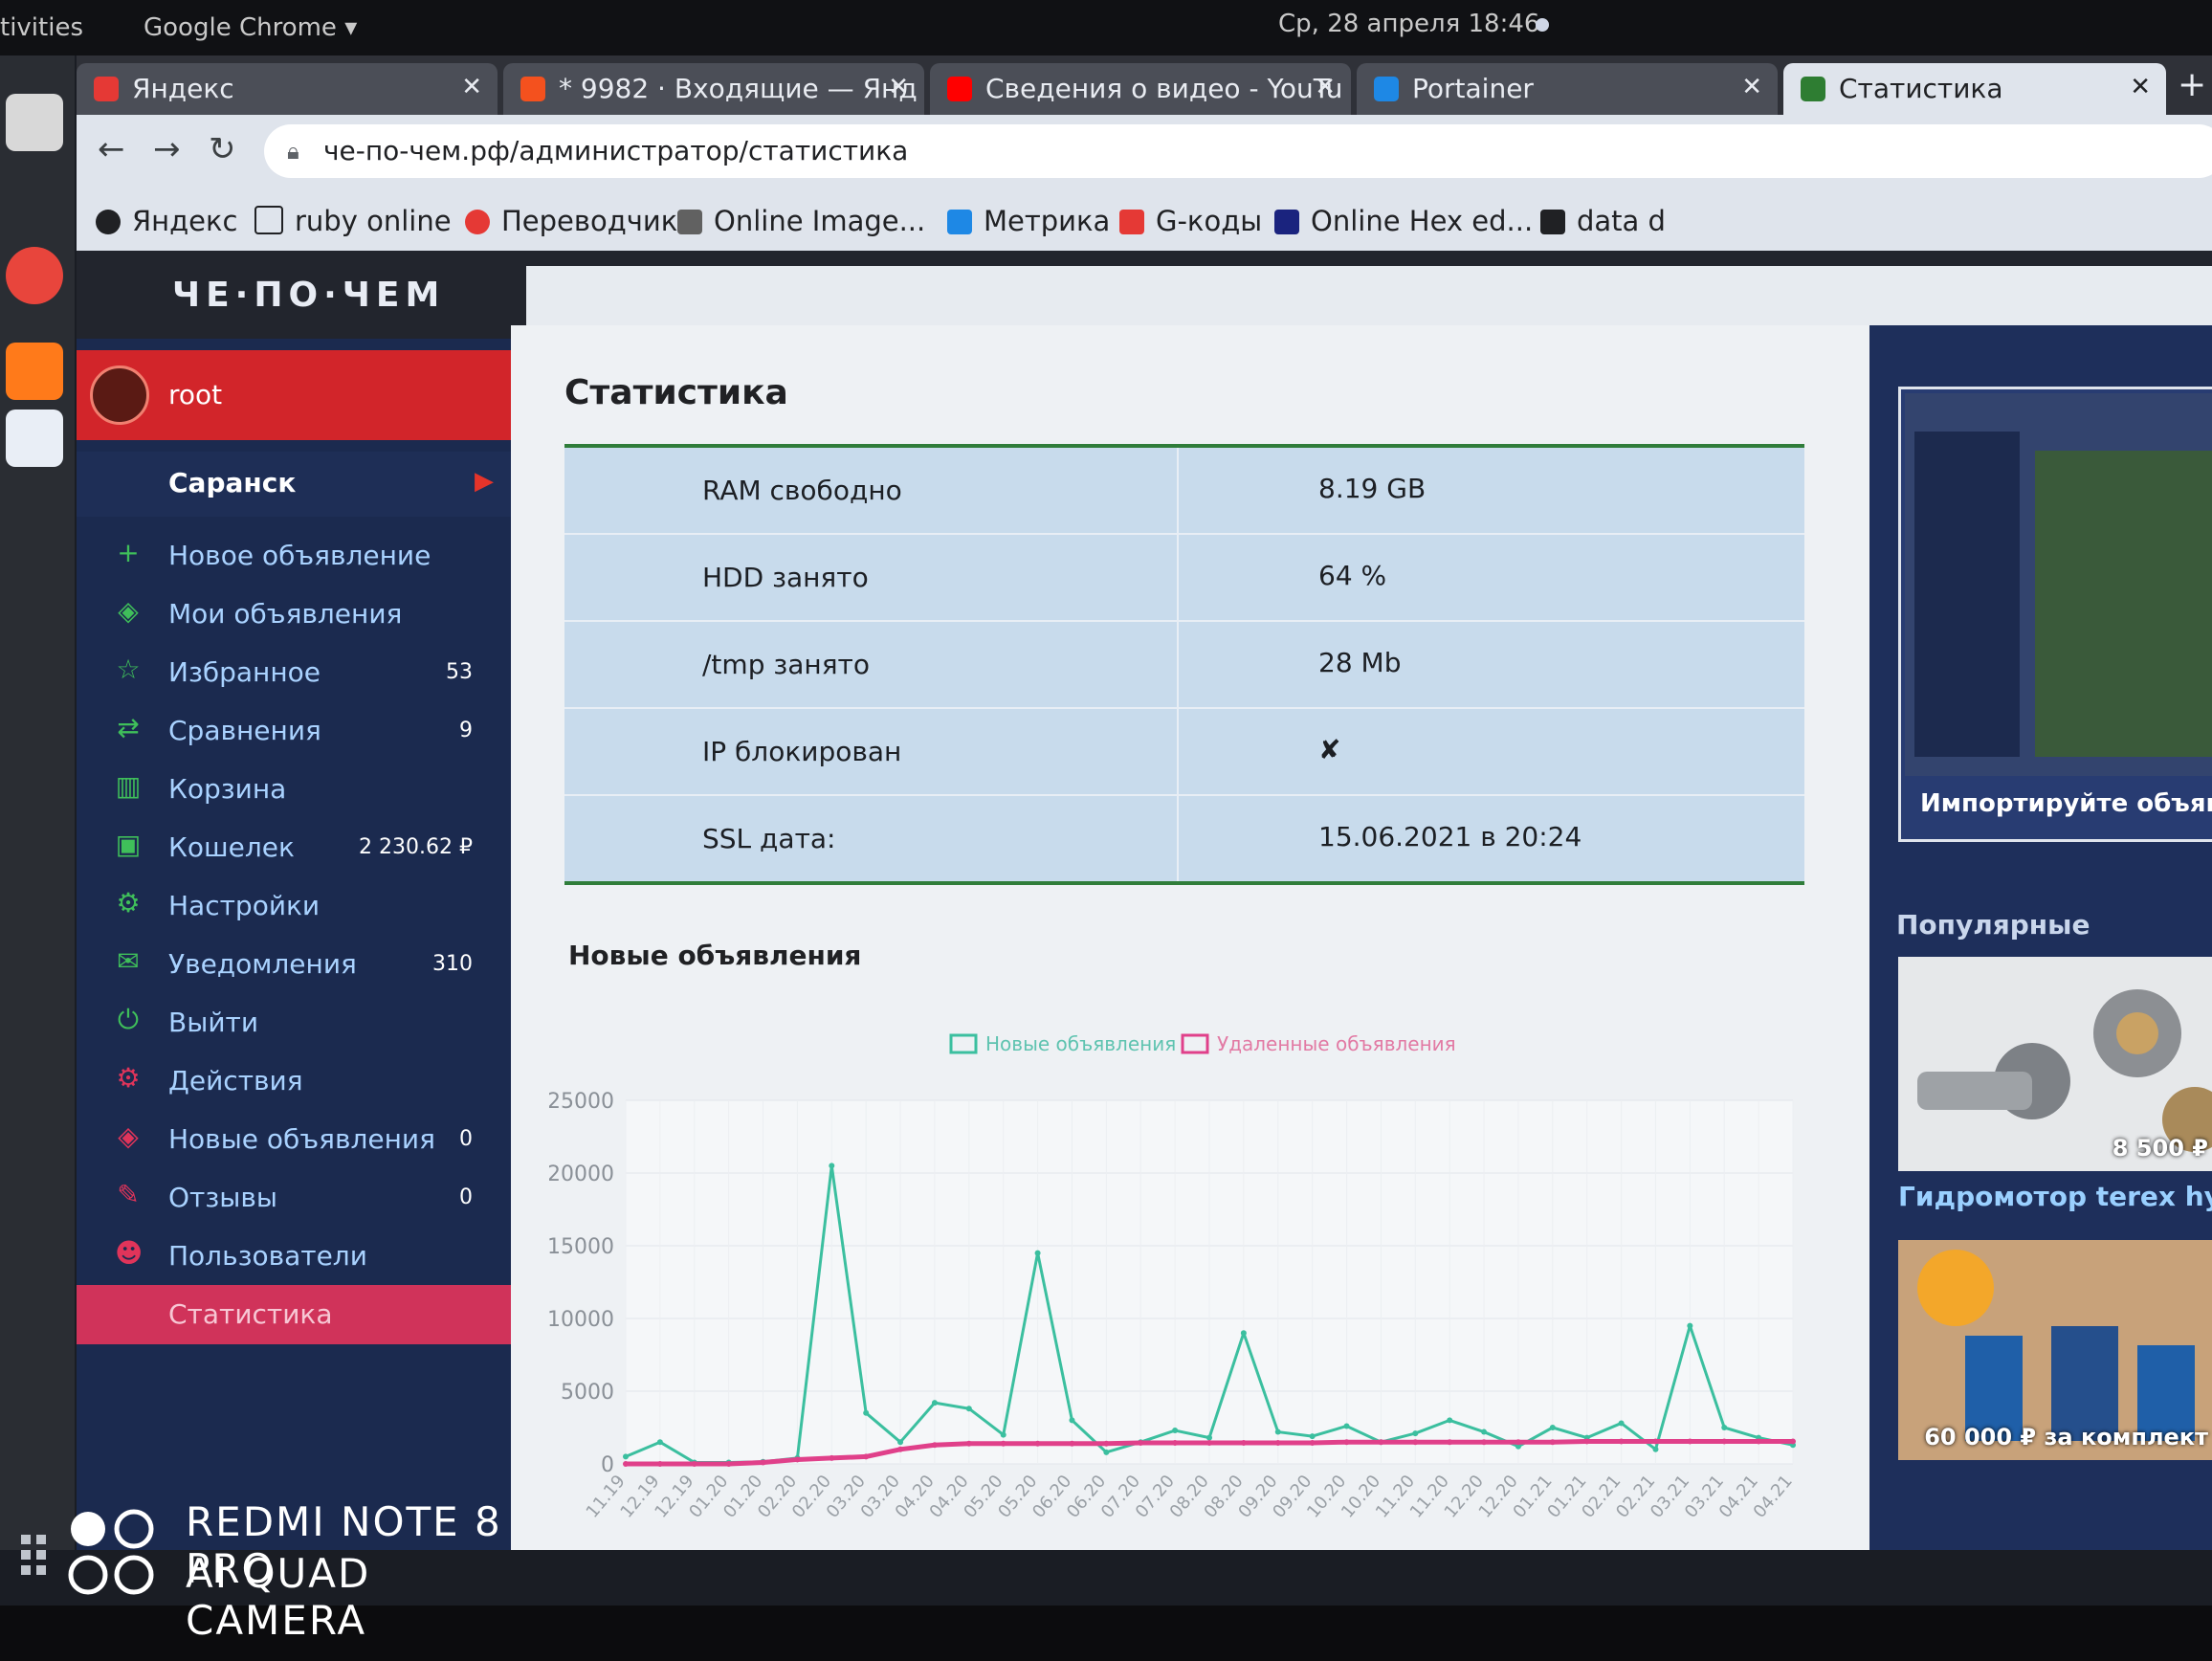 The height and width of the screenshot is (1661, 2212). What do you see at coordinates (294, 395) in the screenshot?
I see `user-panel: root` at bounding box center [294, 395].